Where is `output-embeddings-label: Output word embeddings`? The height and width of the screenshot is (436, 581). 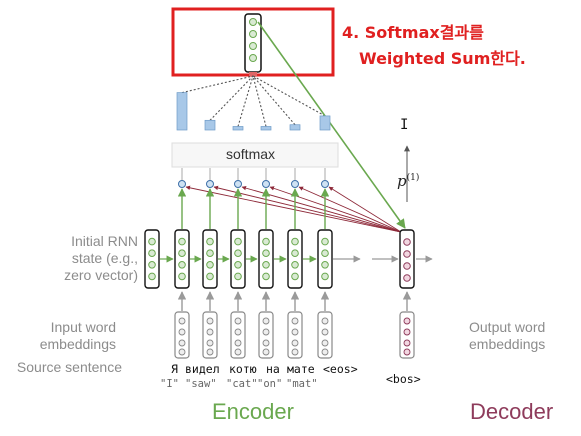 output-embeddings-label: Output word embeddings is located at coordinates (519, 336).